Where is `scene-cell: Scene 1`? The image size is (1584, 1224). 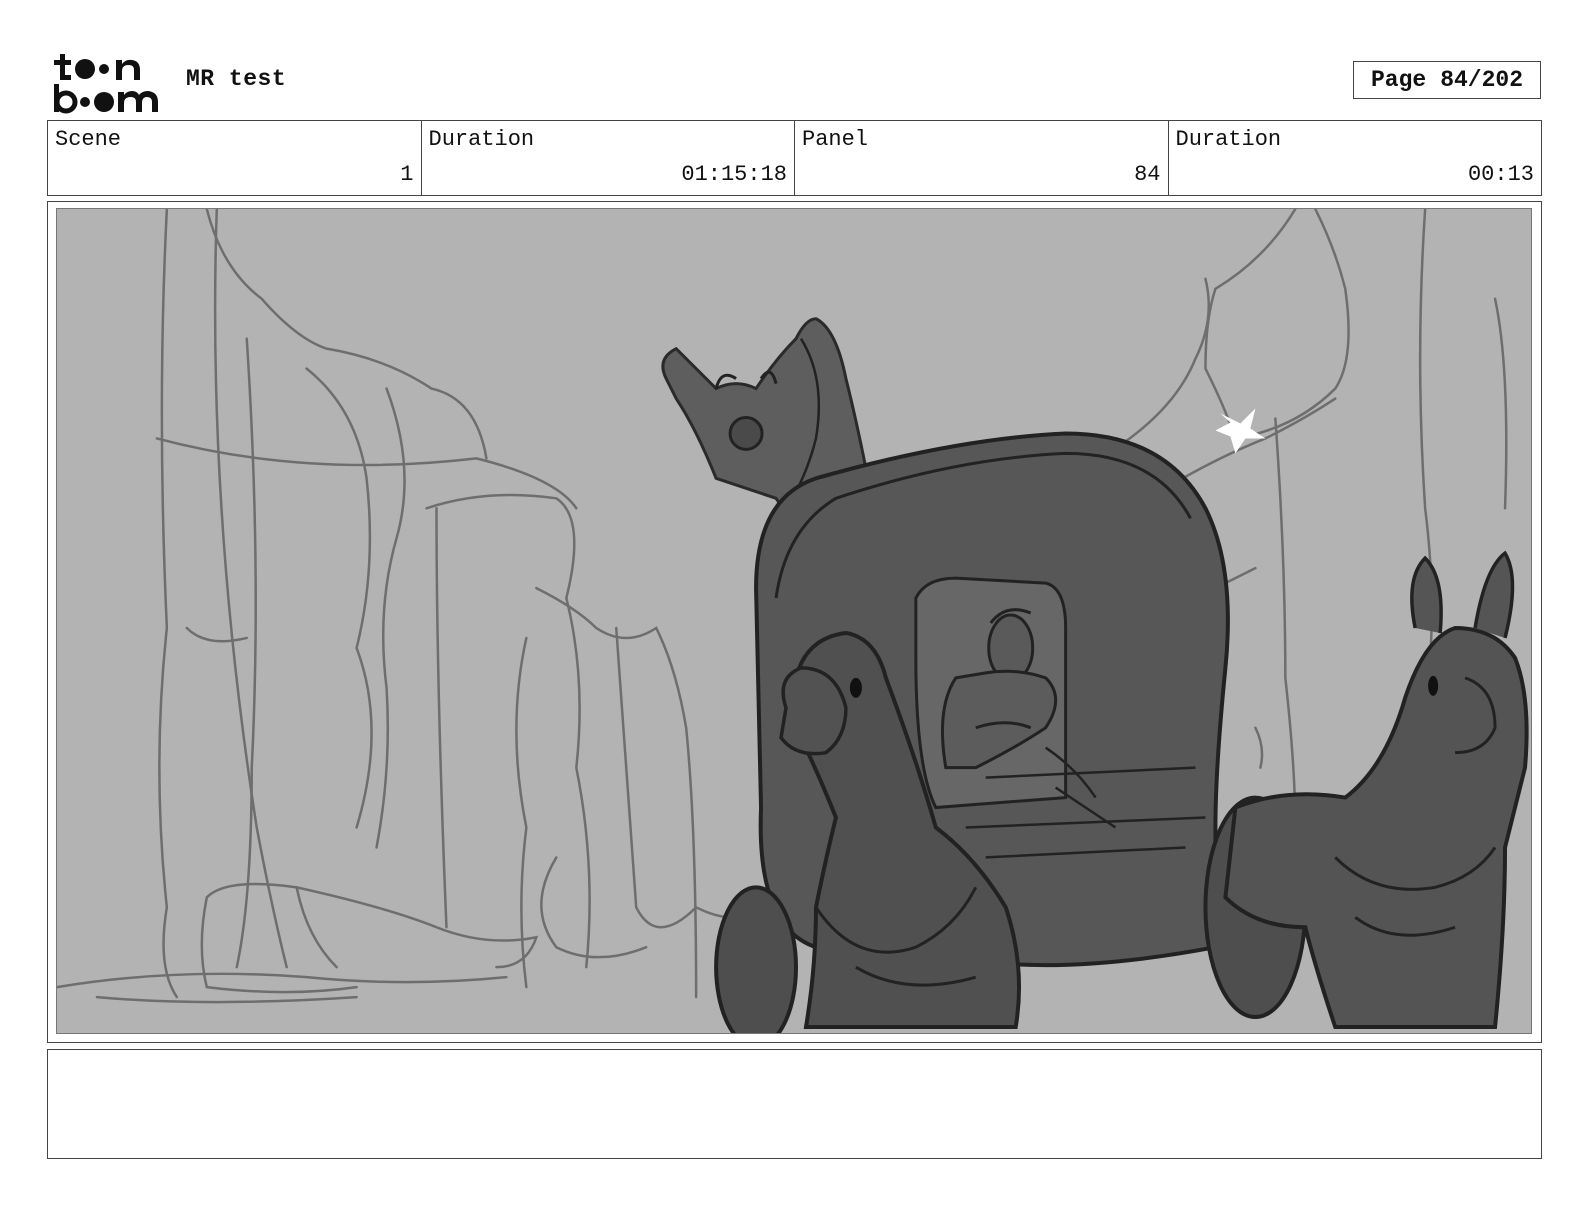 scene-cell: Scene 1 is located at coordinates (235, 158).